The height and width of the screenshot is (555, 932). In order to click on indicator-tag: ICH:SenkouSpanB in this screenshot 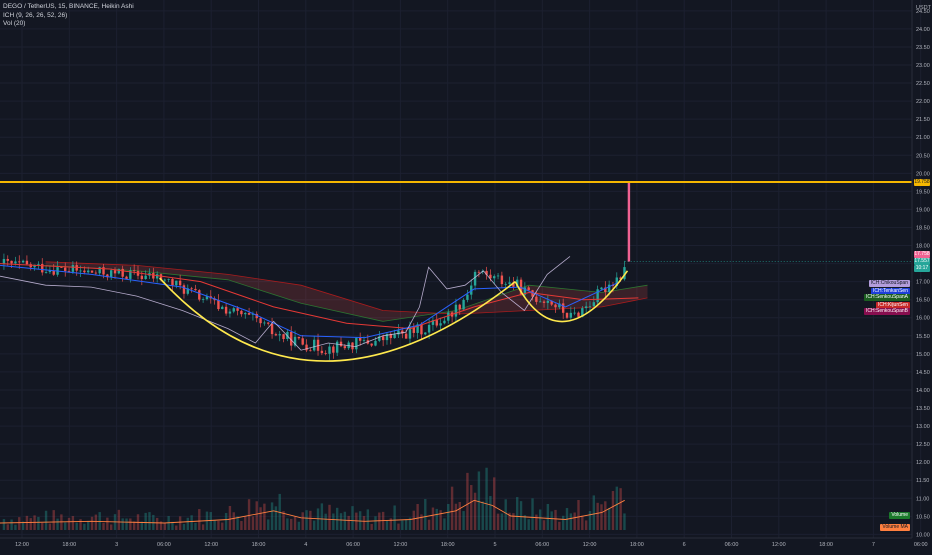, I will do `click(887, 311)`.